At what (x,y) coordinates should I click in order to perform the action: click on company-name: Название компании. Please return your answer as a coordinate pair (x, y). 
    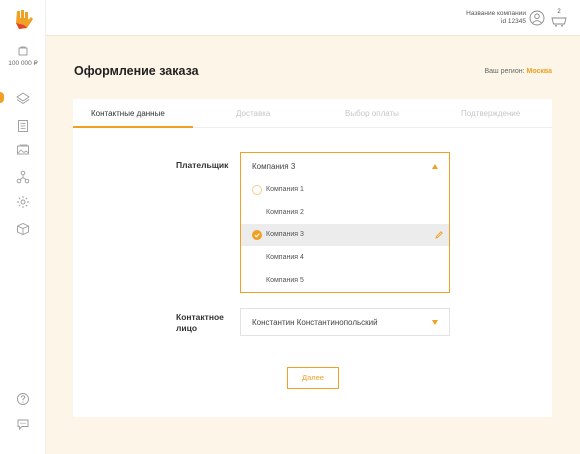
    Looking at the image, I should click on (496, 13).